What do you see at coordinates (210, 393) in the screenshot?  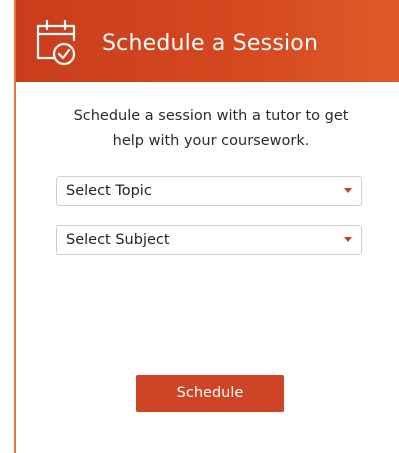 I see `schedule-button: Schedule` at bounding box center [210, 393].